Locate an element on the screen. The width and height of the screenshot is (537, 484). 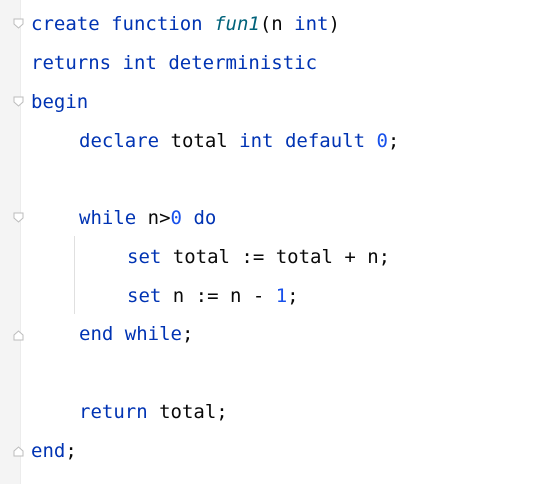
code-line: begin is located at coordinates (59, 102).